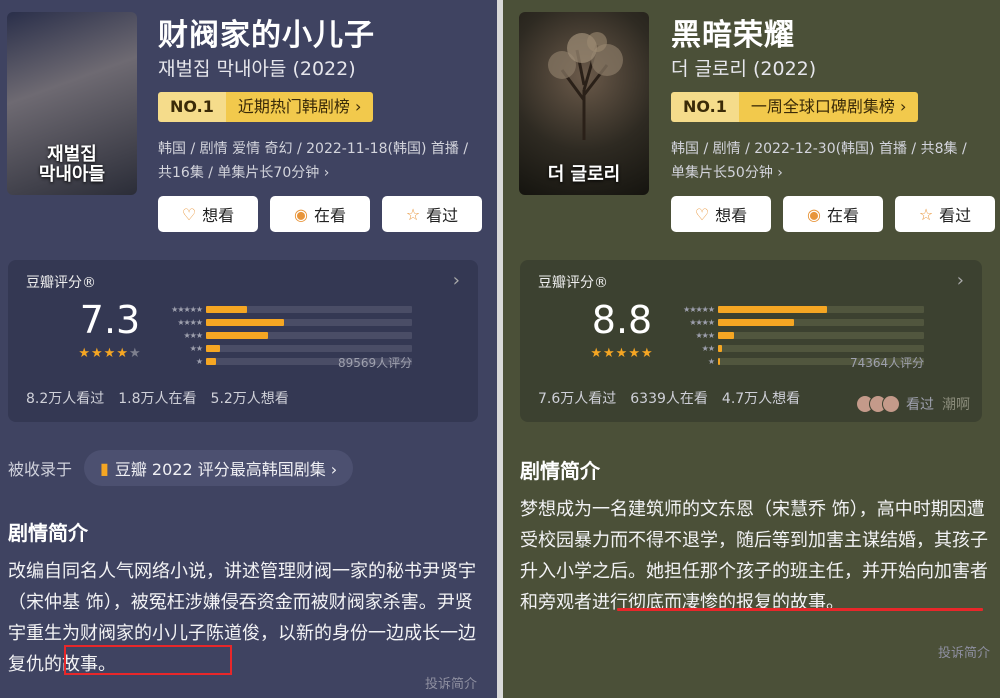  Describe the element at coordinates (72, 103) in the screenshot. I see `poster-image: 재벌집 막내아들` at that location.